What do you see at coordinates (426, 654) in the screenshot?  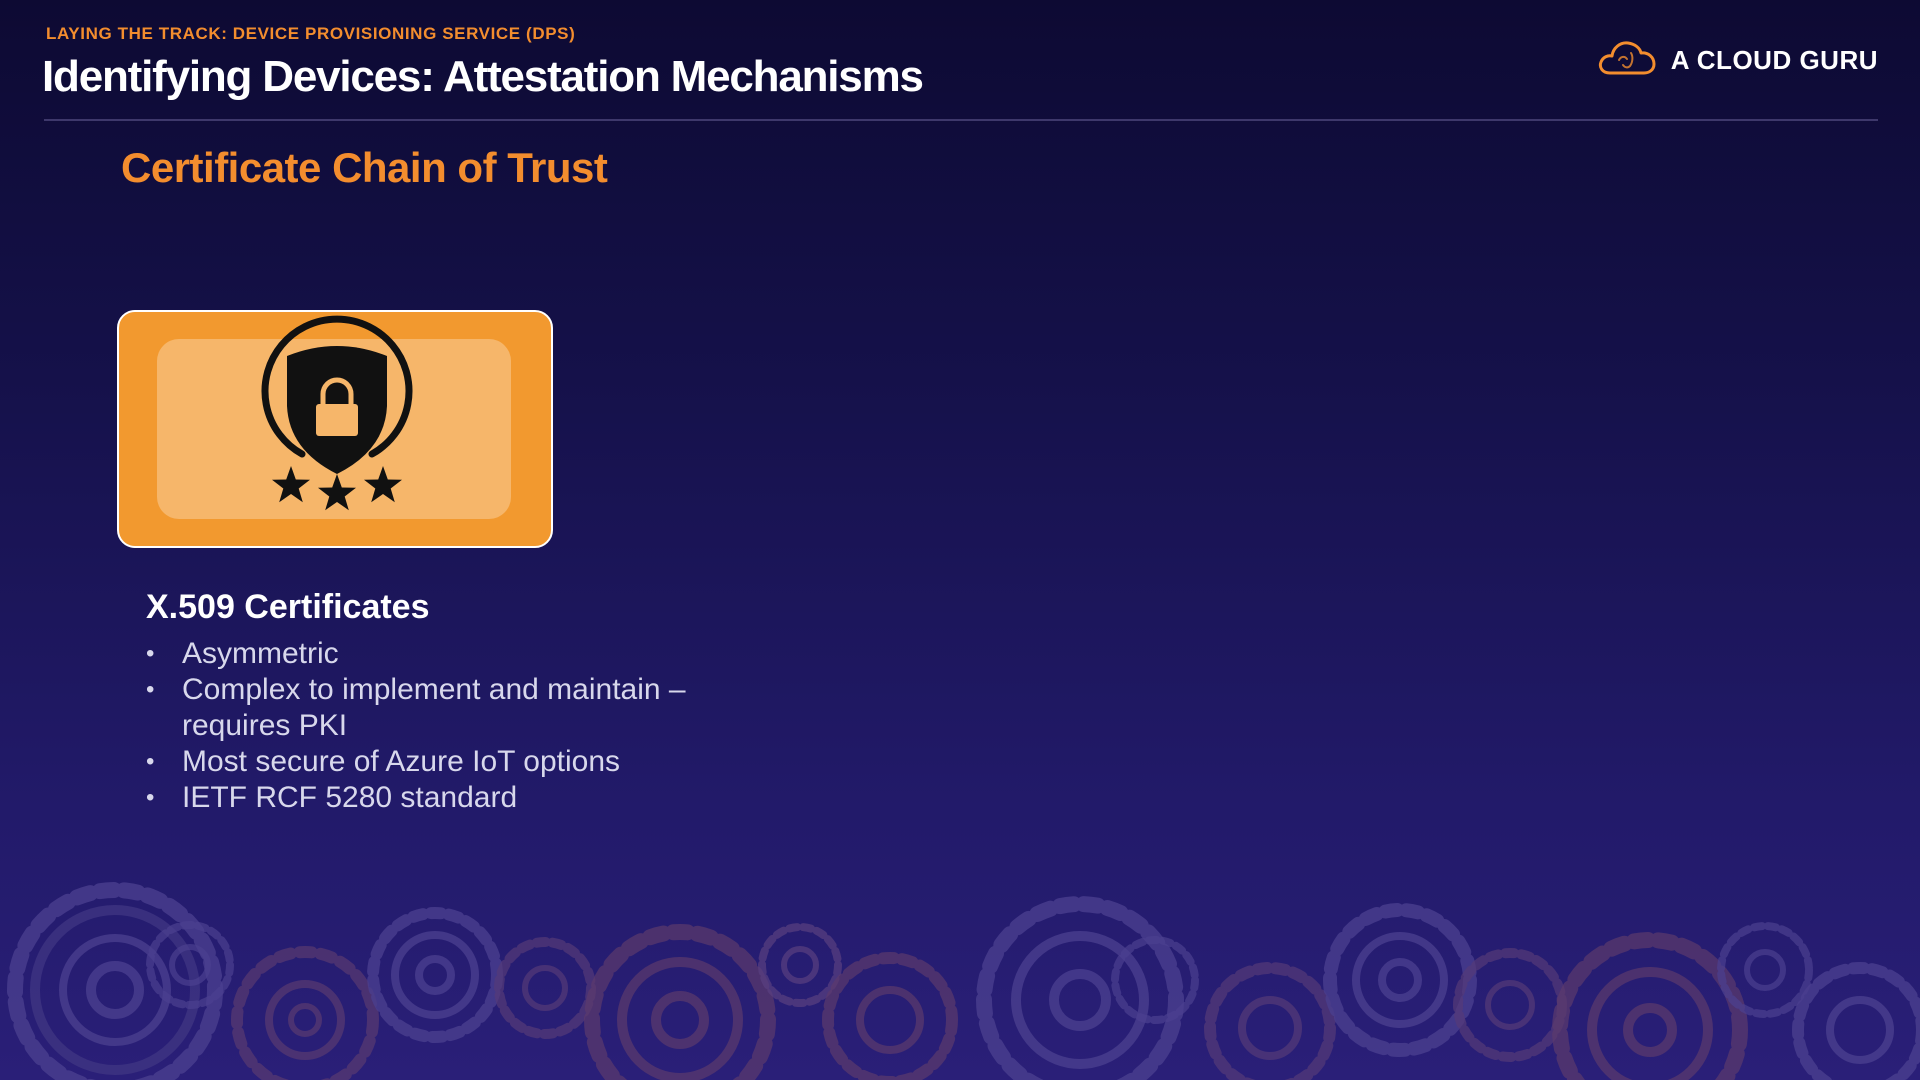 I see `bullet-item: Asymmetric` at bounding box center [426, 654].